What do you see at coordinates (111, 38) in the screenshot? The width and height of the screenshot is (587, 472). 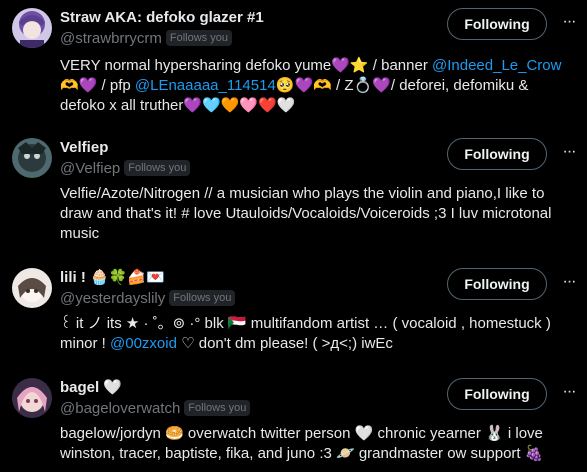 I see `user-handle: @strawbrrycrm` at bounding box center [111, 38].